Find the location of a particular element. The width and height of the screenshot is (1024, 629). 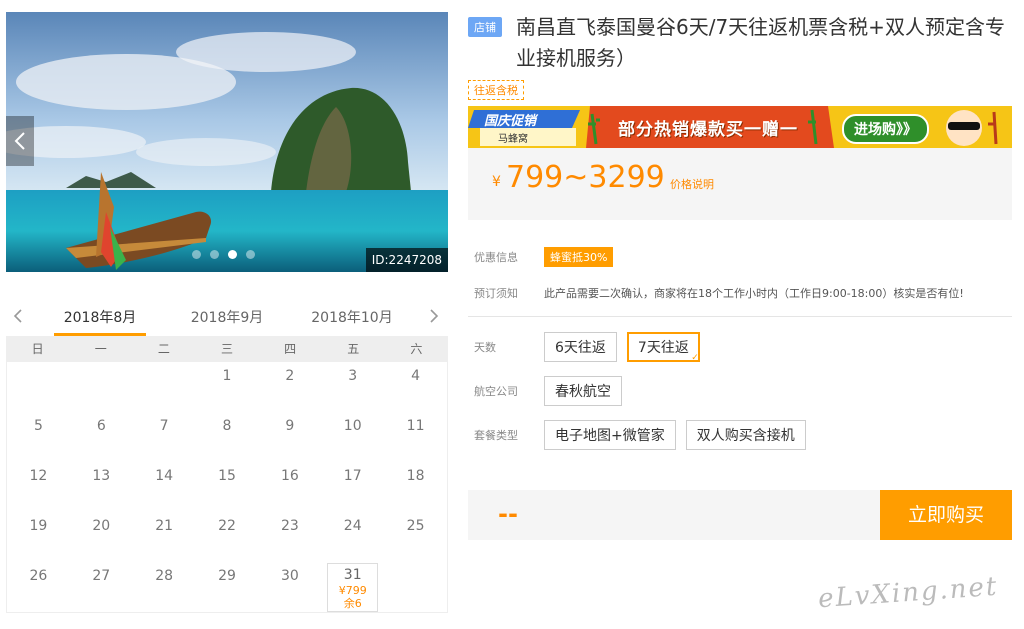

price-box: ¥ 799~3299 价格说明 is located at coordinates (740, 184).